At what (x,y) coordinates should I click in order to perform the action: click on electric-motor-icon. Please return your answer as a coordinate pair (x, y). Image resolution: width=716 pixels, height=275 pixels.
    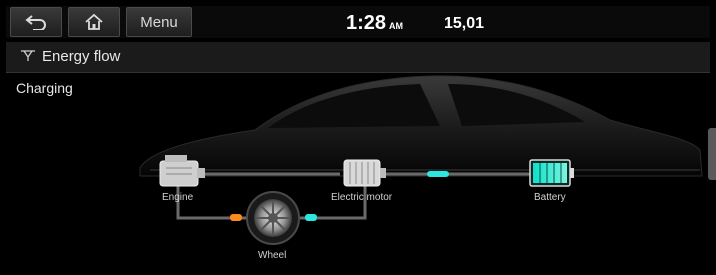
    Looking at the image, I should click on (364, 173).